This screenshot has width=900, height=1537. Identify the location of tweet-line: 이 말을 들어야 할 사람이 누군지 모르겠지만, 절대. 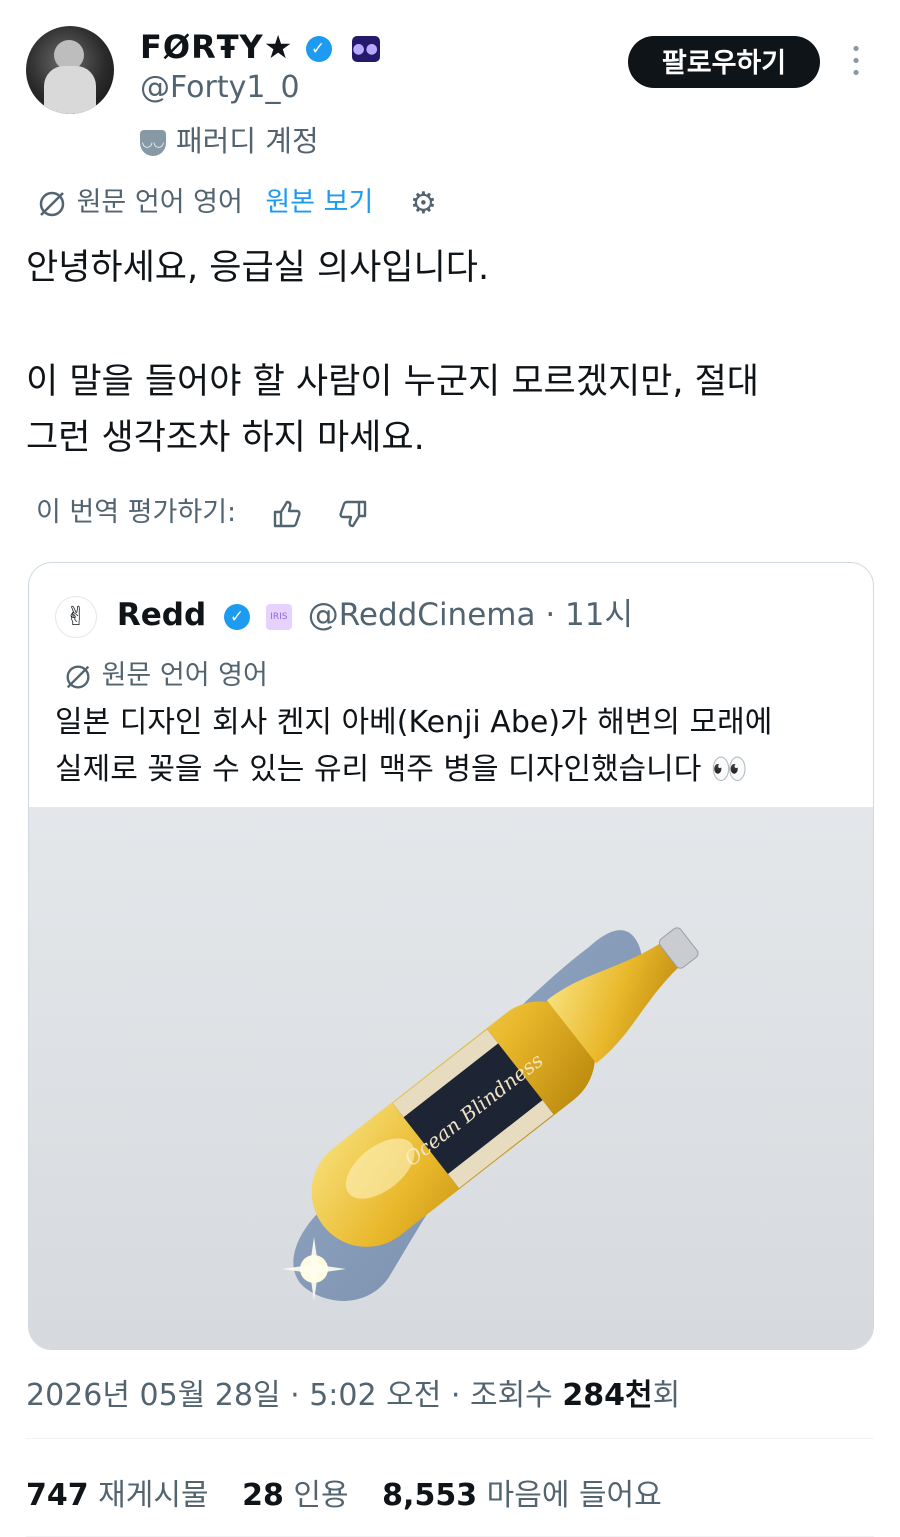
(393, 382).